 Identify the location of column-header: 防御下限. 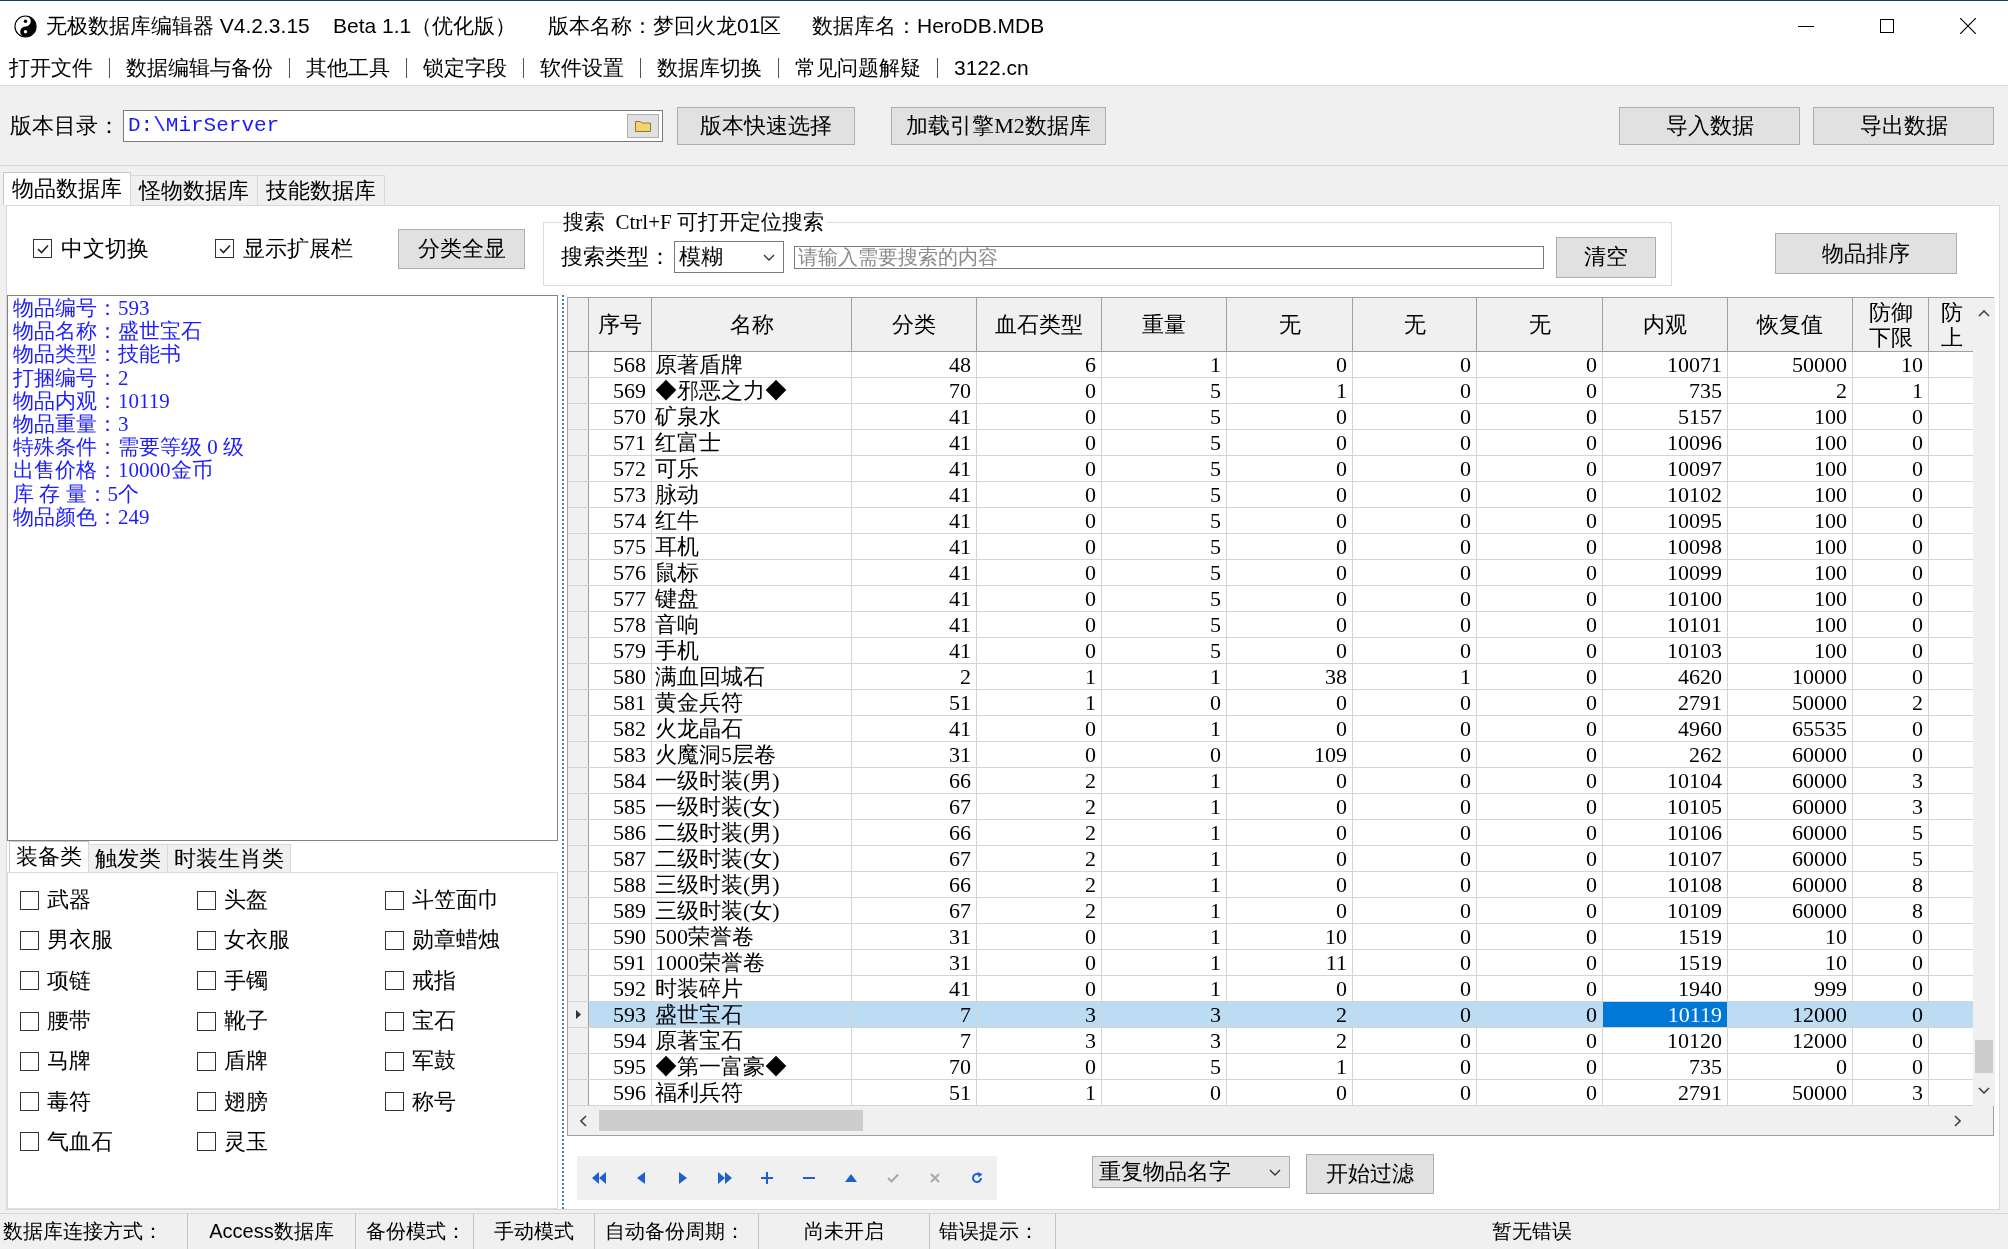
(1891, 324).